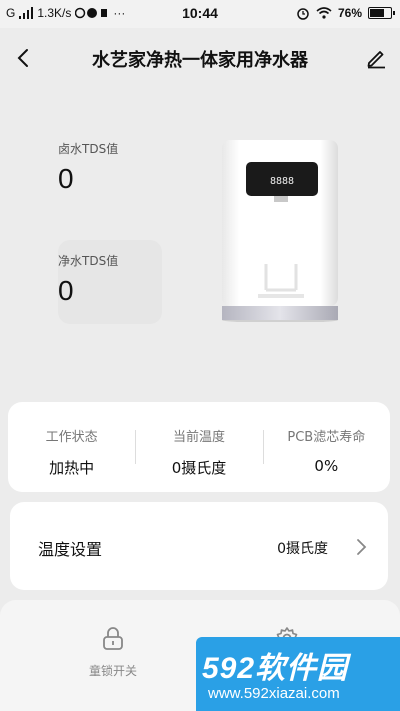  I want to click on battery-icon, so click(381, 13).